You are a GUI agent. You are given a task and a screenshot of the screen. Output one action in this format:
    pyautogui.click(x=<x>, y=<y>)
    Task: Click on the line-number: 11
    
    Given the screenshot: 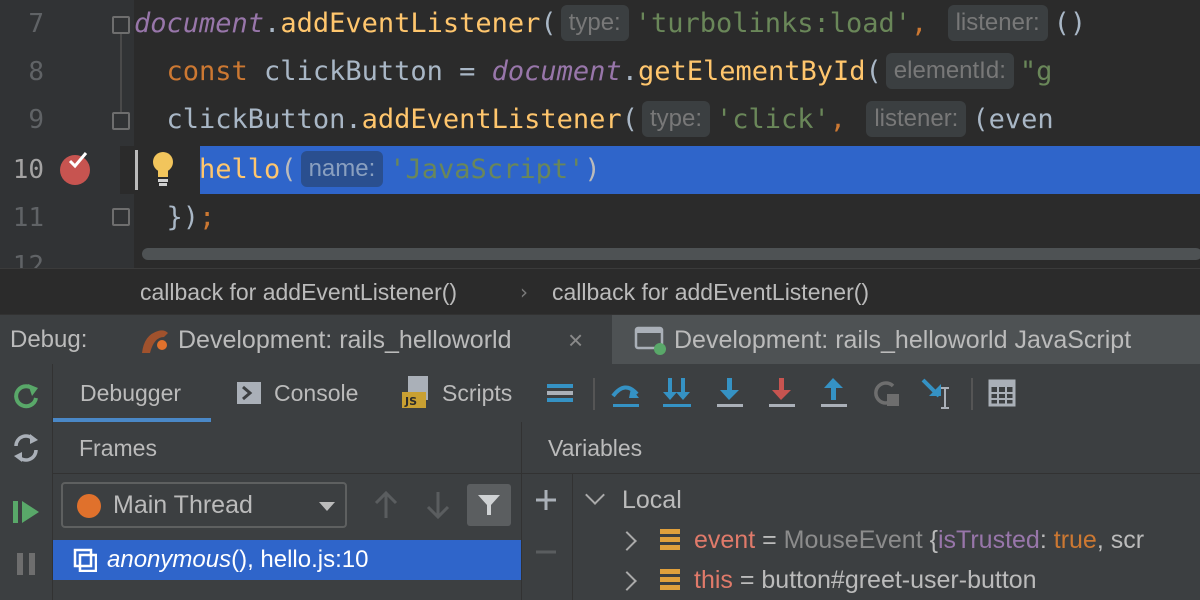 What is the action you would take?
    pyautogui.click(x=28, y=218)
    